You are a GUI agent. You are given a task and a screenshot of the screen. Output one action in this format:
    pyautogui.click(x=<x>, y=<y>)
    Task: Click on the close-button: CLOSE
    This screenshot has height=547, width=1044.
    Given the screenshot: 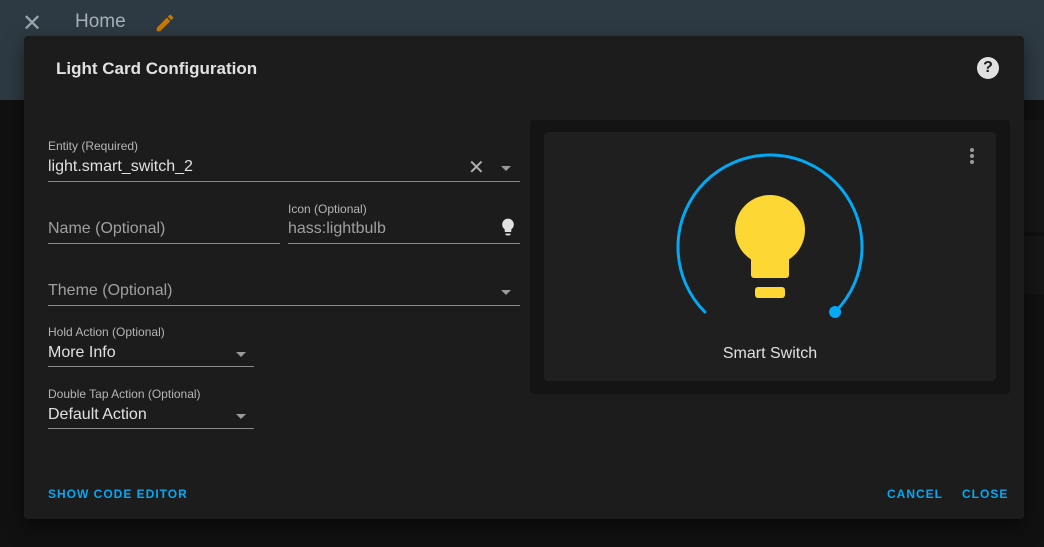 What is the action you would take?
    pyautogui.click(x=985, y=494)
    